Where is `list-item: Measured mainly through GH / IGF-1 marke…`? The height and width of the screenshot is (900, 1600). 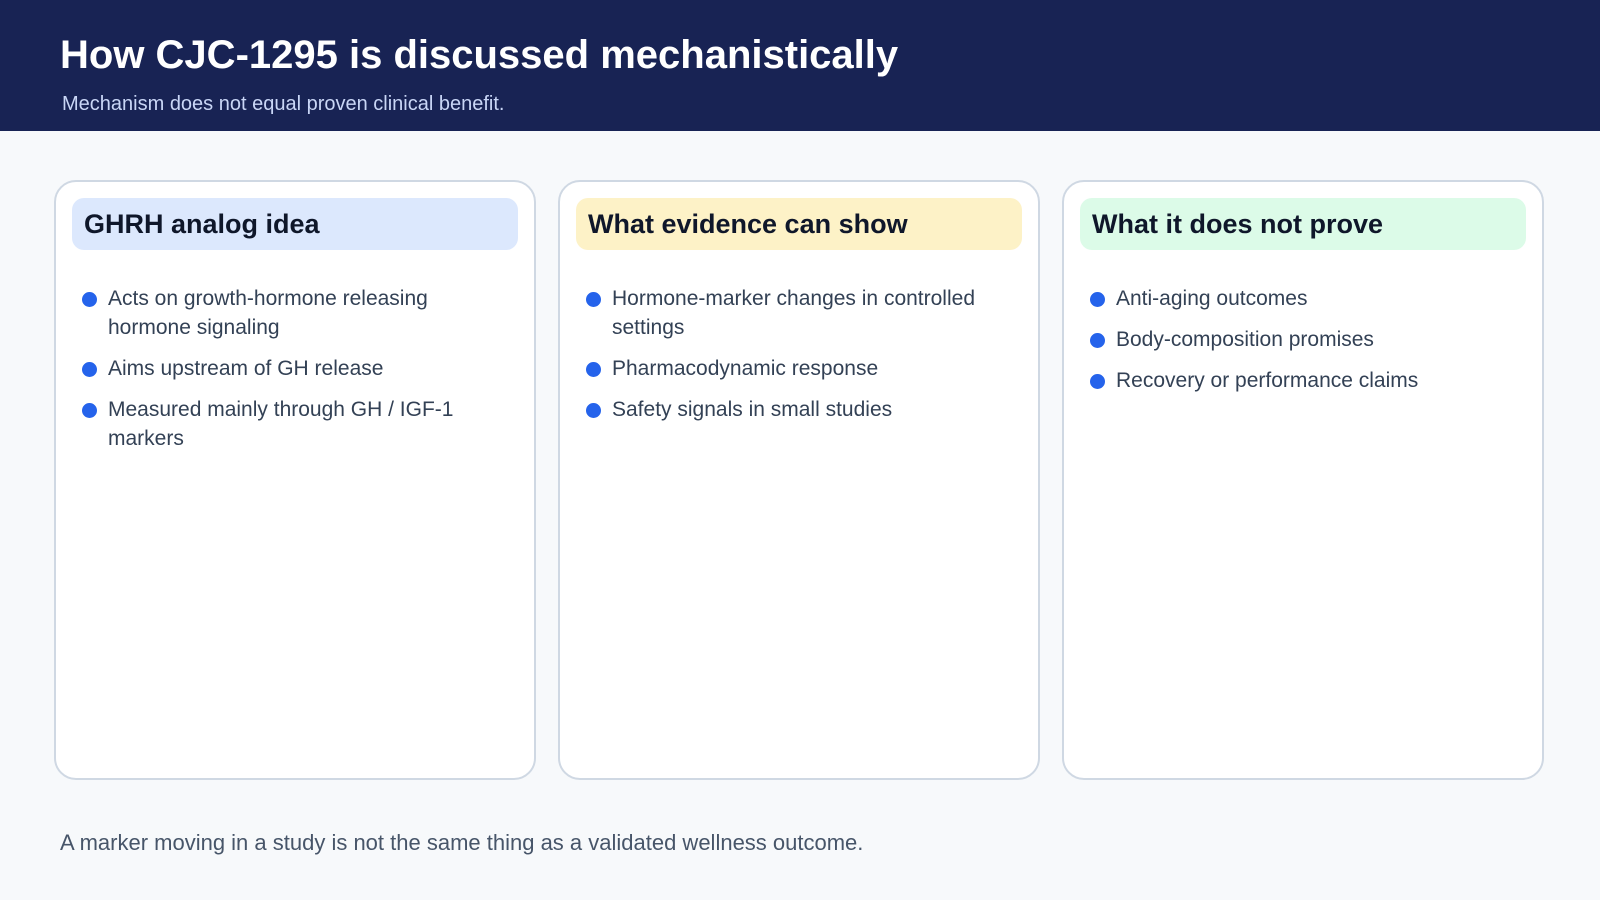
list-item: Measured mainly through GH / IGF-1 marke… is located at coordinates (292, 424).